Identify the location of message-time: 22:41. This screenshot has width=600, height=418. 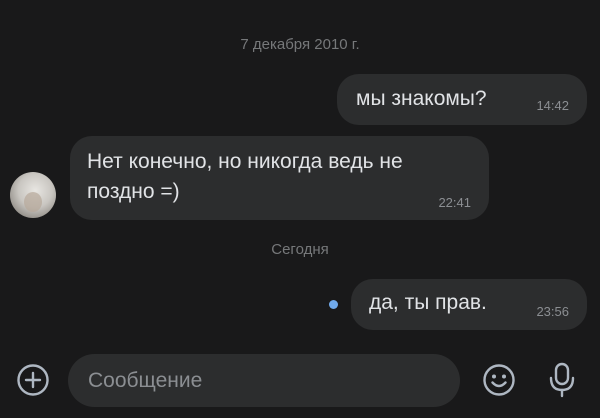
(454, 202).